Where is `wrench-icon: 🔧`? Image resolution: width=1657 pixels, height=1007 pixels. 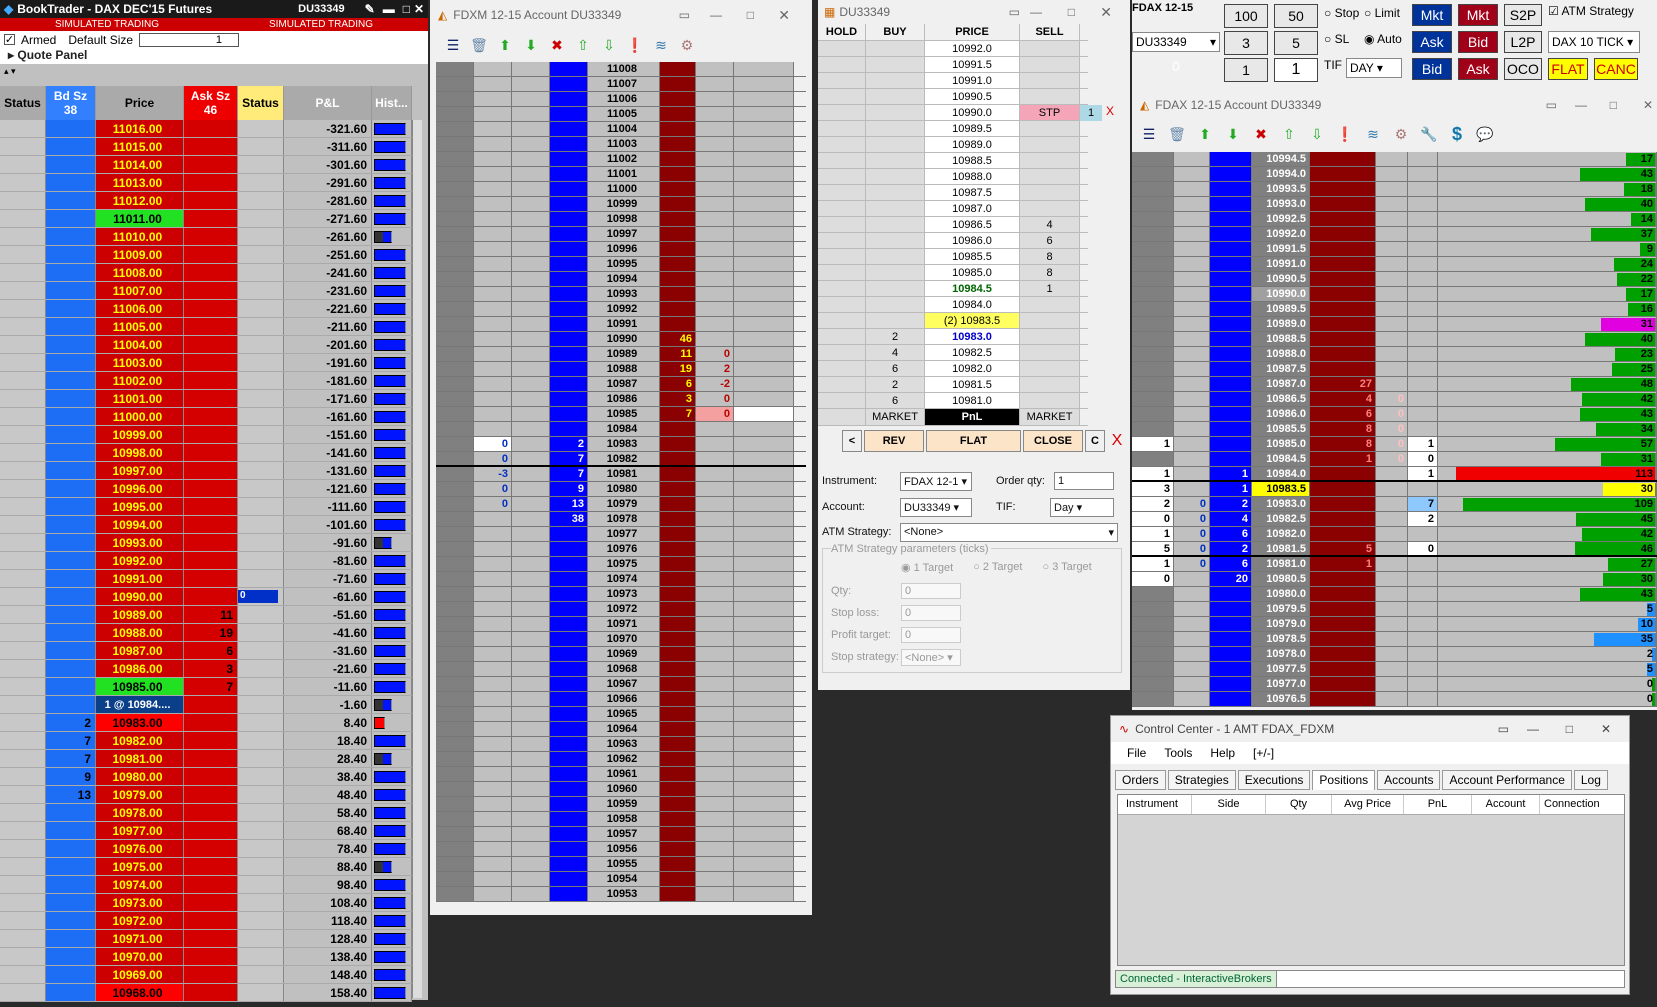 wrench-icon: 🔧 is located at coordinates (1429, 134).